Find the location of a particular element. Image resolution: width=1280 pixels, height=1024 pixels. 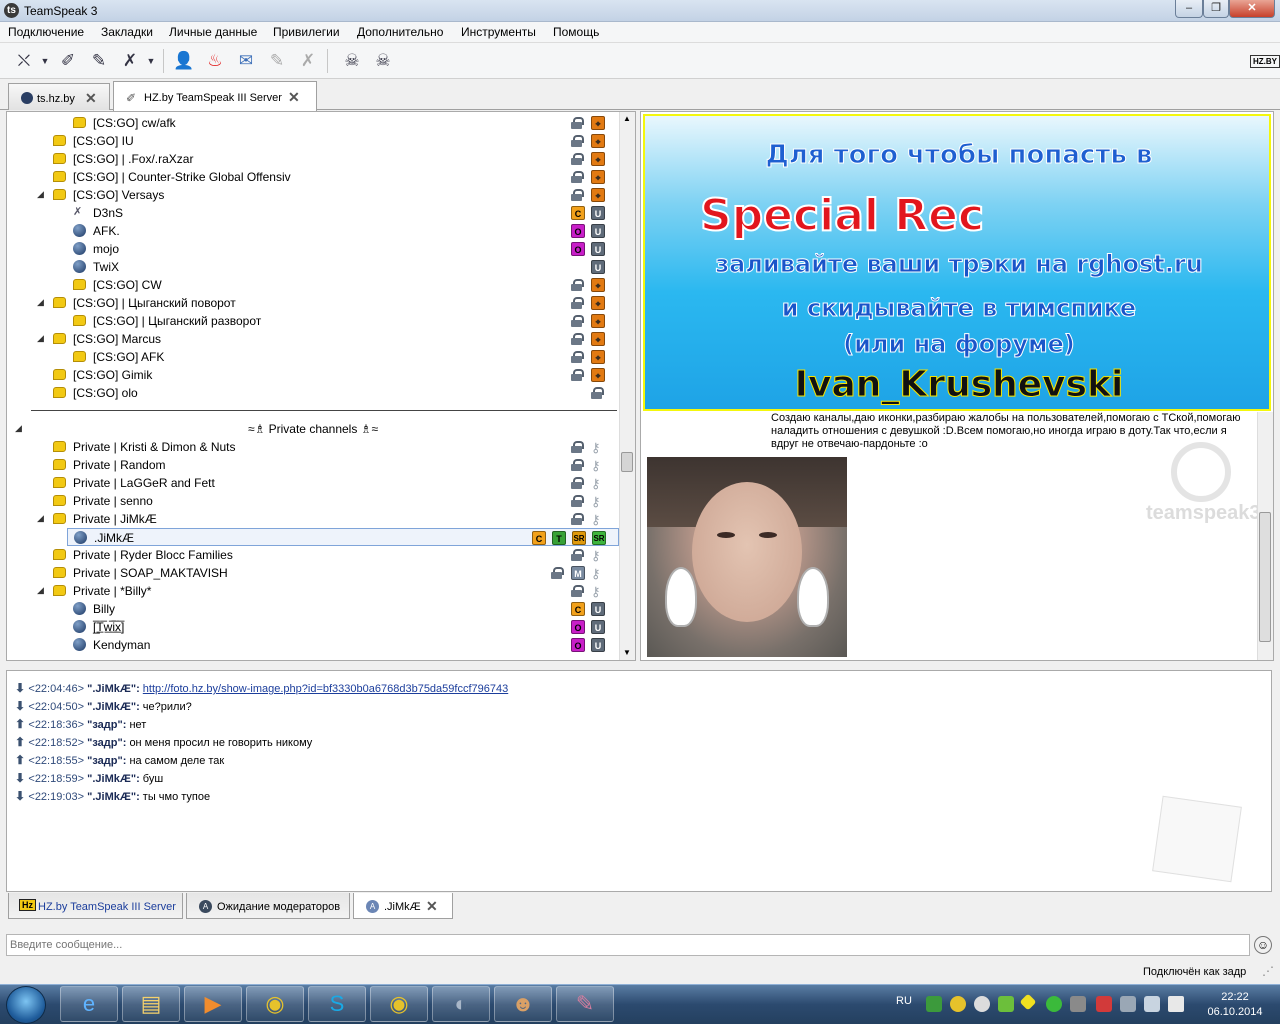

scroll-down-icon: ▼ is located at coordinates (627, 652).